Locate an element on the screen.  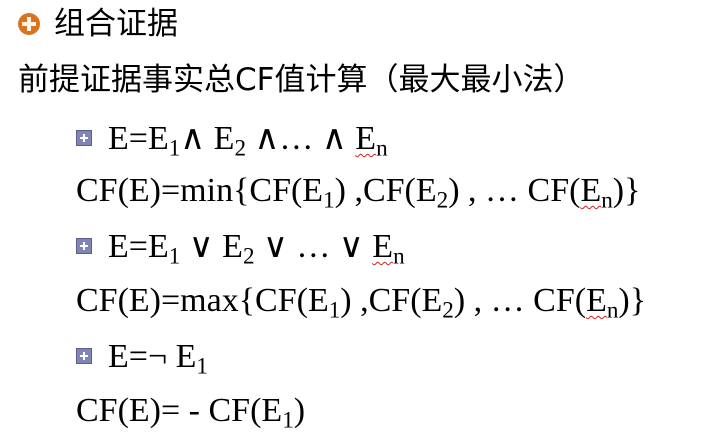
min-cf-formula: CF(E)=min{CF(E1) ,CF(E2) , … CF(En)} is located at coordinates (358, 193).